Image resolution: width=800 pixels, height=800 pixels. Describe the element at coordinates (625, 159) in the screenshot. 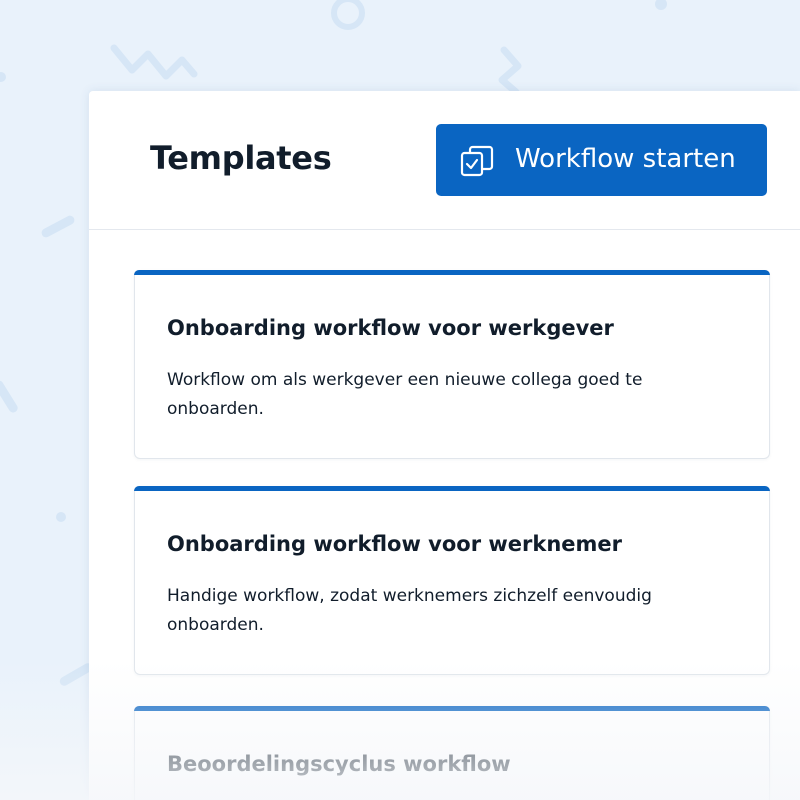

I see `start-workflow-label: Workflow starten` at that location.